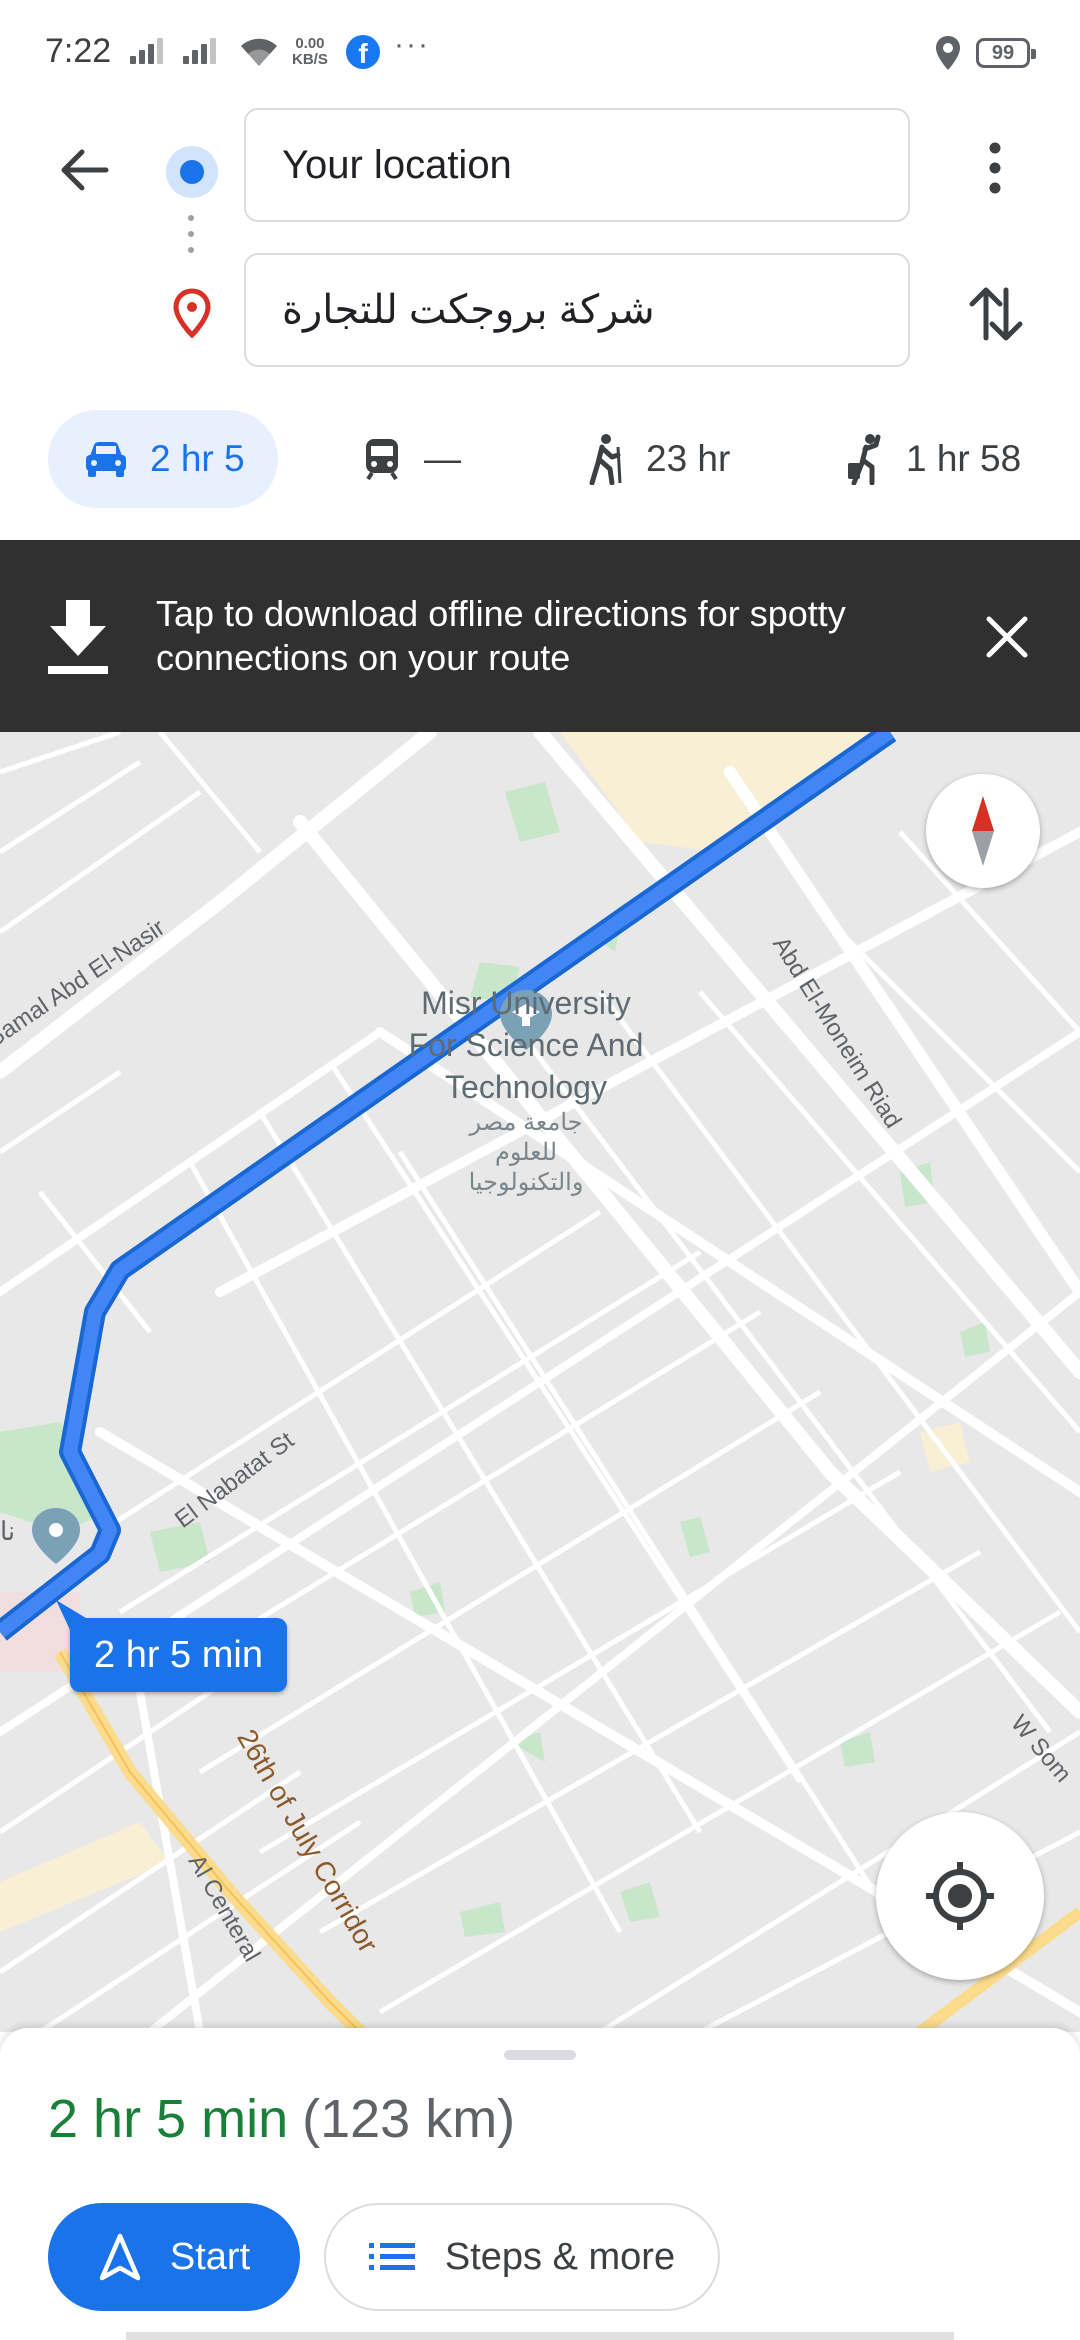 The width and height of the screenshot is (1080, 2340). I want to click on location-status-icon, so click(948, 53).